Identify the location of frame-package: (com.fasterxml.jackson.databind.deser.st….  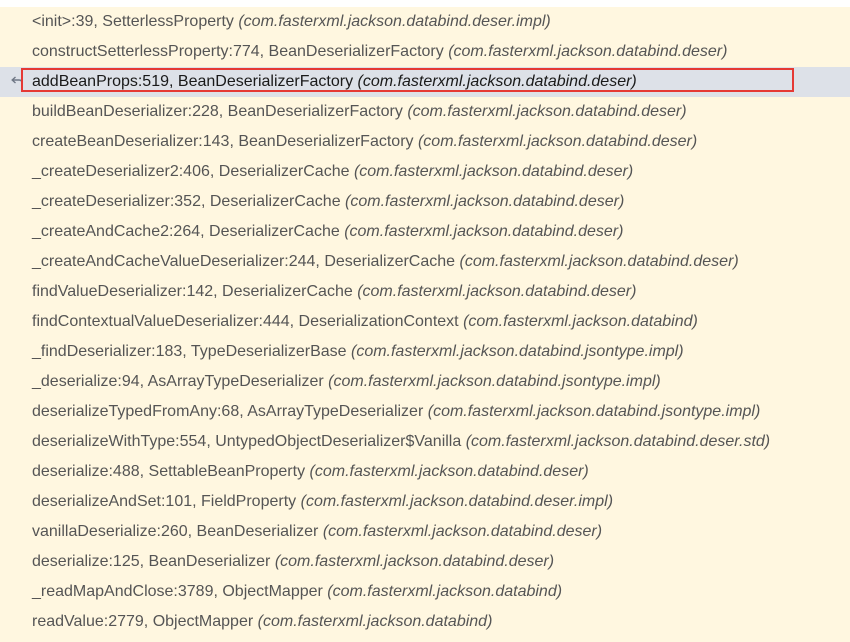
(618, 441).